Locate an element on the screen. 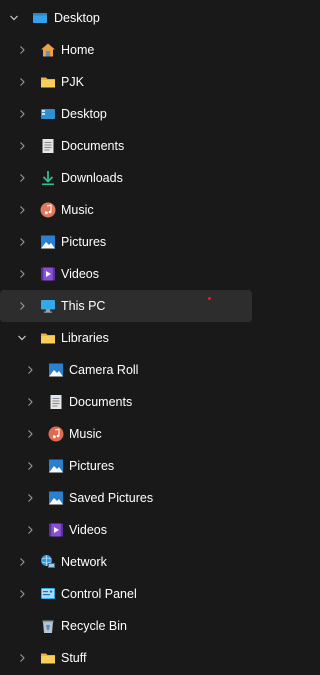 This screenshot has width=320, height=675. tree-item-label: This PC is located at coordinates (83, 306).